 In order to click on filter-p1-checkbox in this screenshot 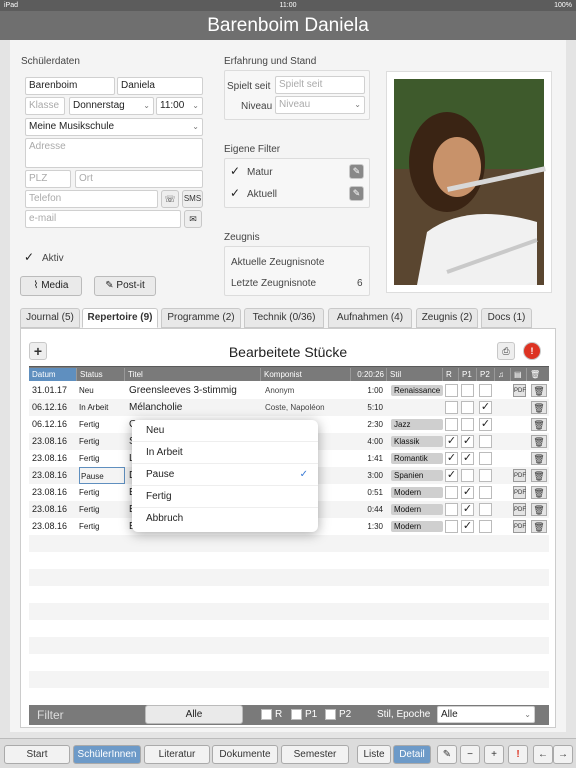, I will do `click(296, 714)`.